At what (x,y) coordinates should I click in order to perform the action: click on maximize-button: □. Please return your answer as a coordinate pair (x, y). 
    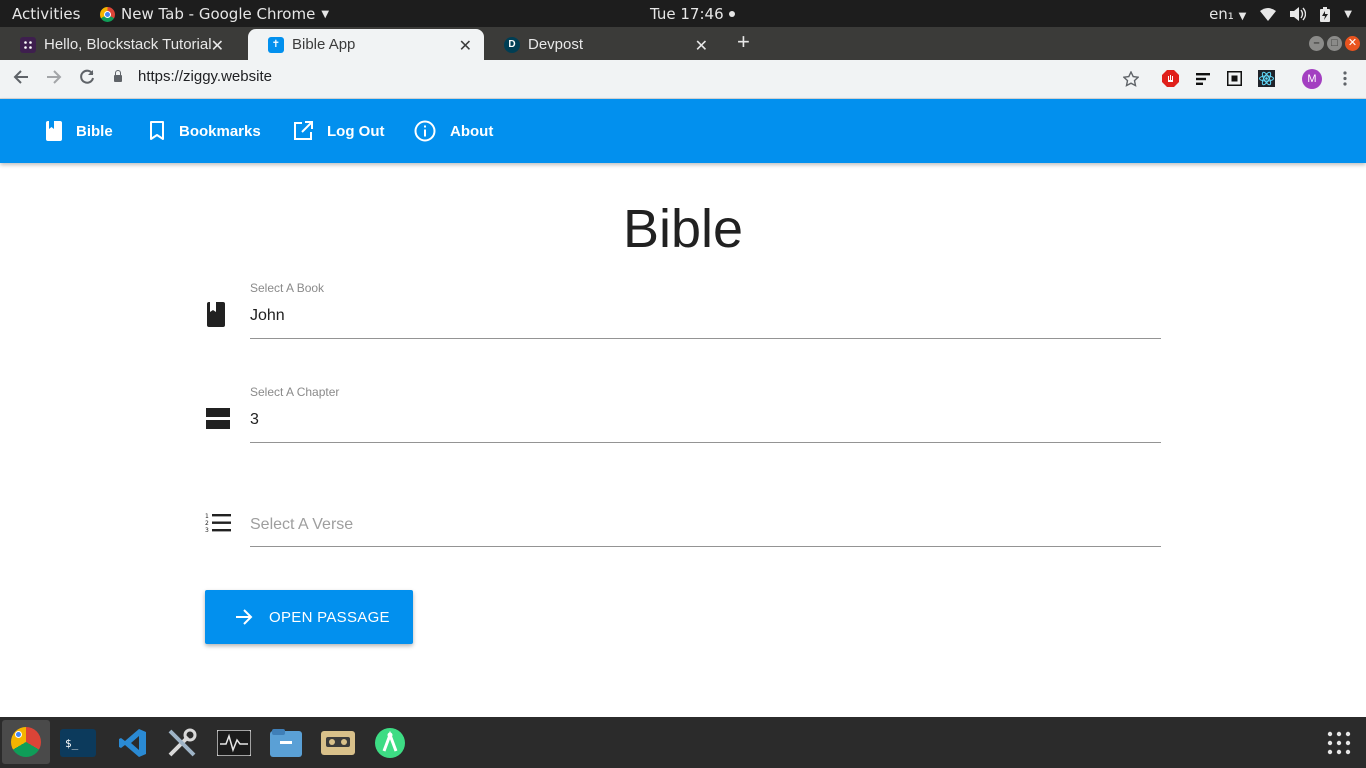
    Looking at the image, I should click on (1334, 43).